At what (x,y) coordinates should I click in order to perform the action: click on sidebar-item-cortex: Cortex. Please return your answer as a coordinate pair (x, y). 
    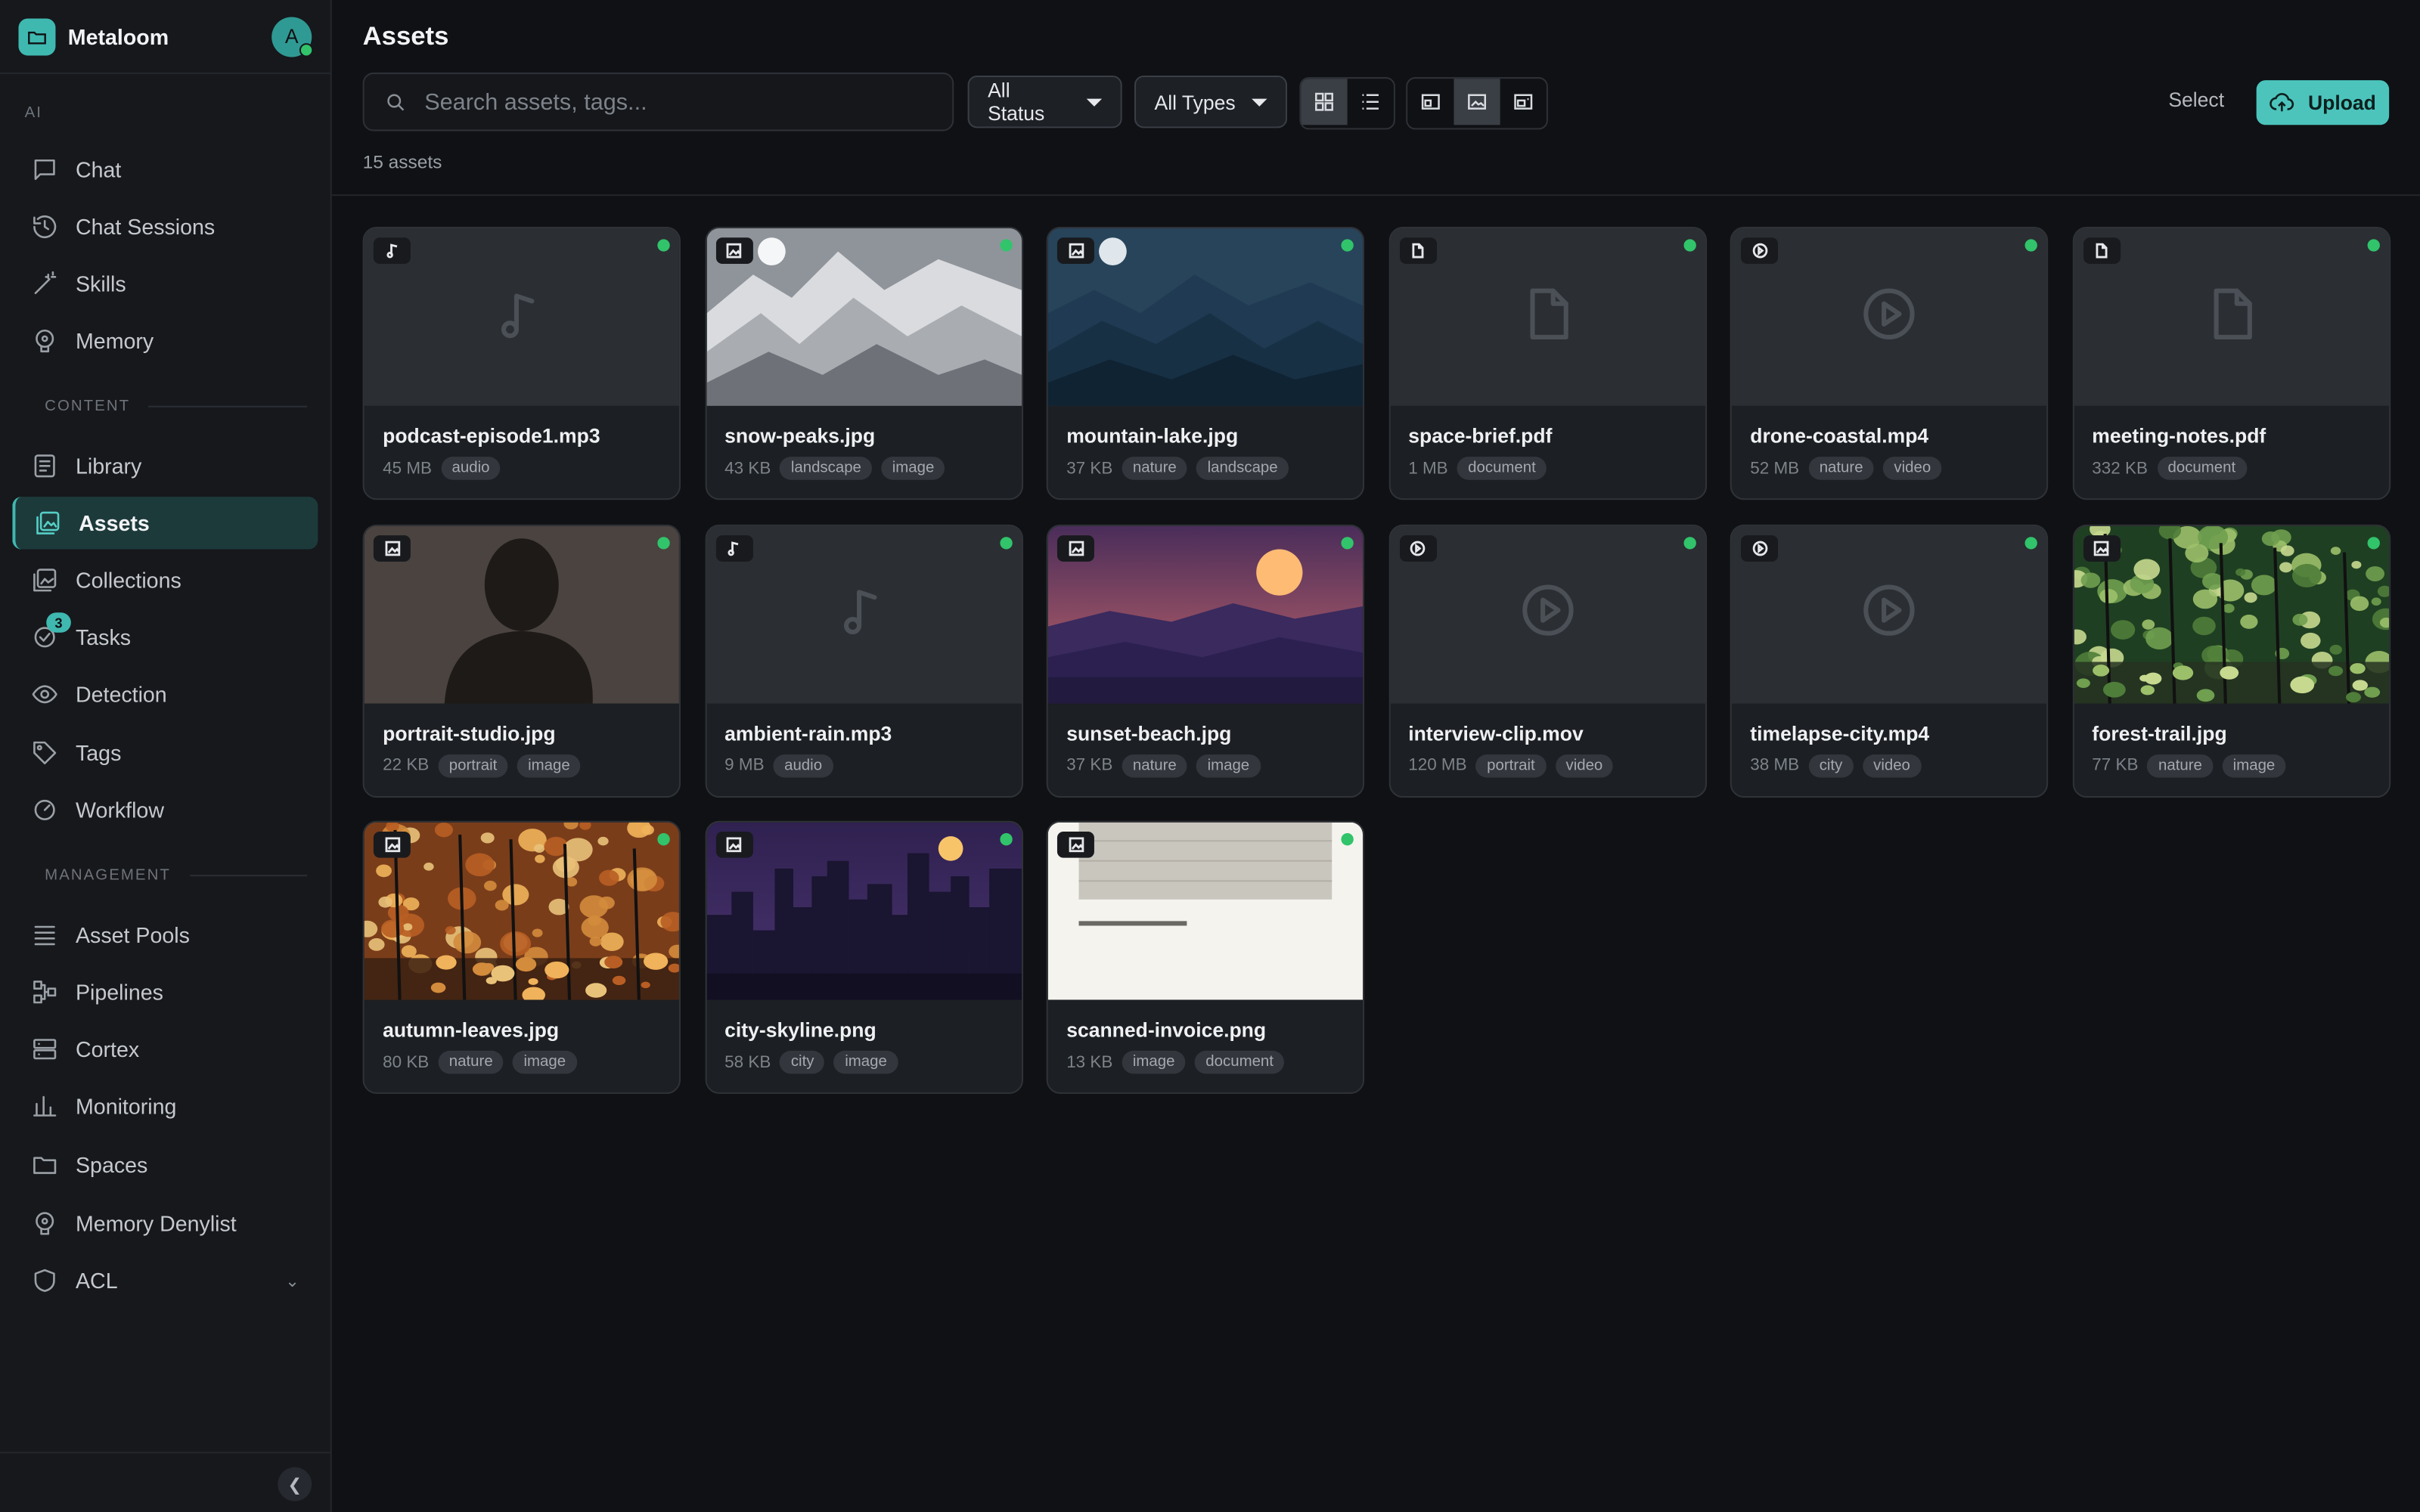
    Looking at the image, I should click on (165, 1049).